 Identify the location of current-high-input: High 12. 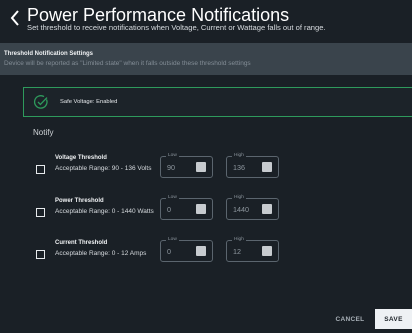
(252, 249).